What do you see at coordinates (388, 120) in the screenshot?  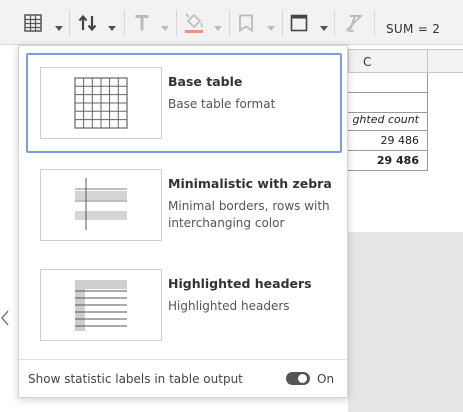 I see `table-cell: ghted count` at bounding box center [388, 120].